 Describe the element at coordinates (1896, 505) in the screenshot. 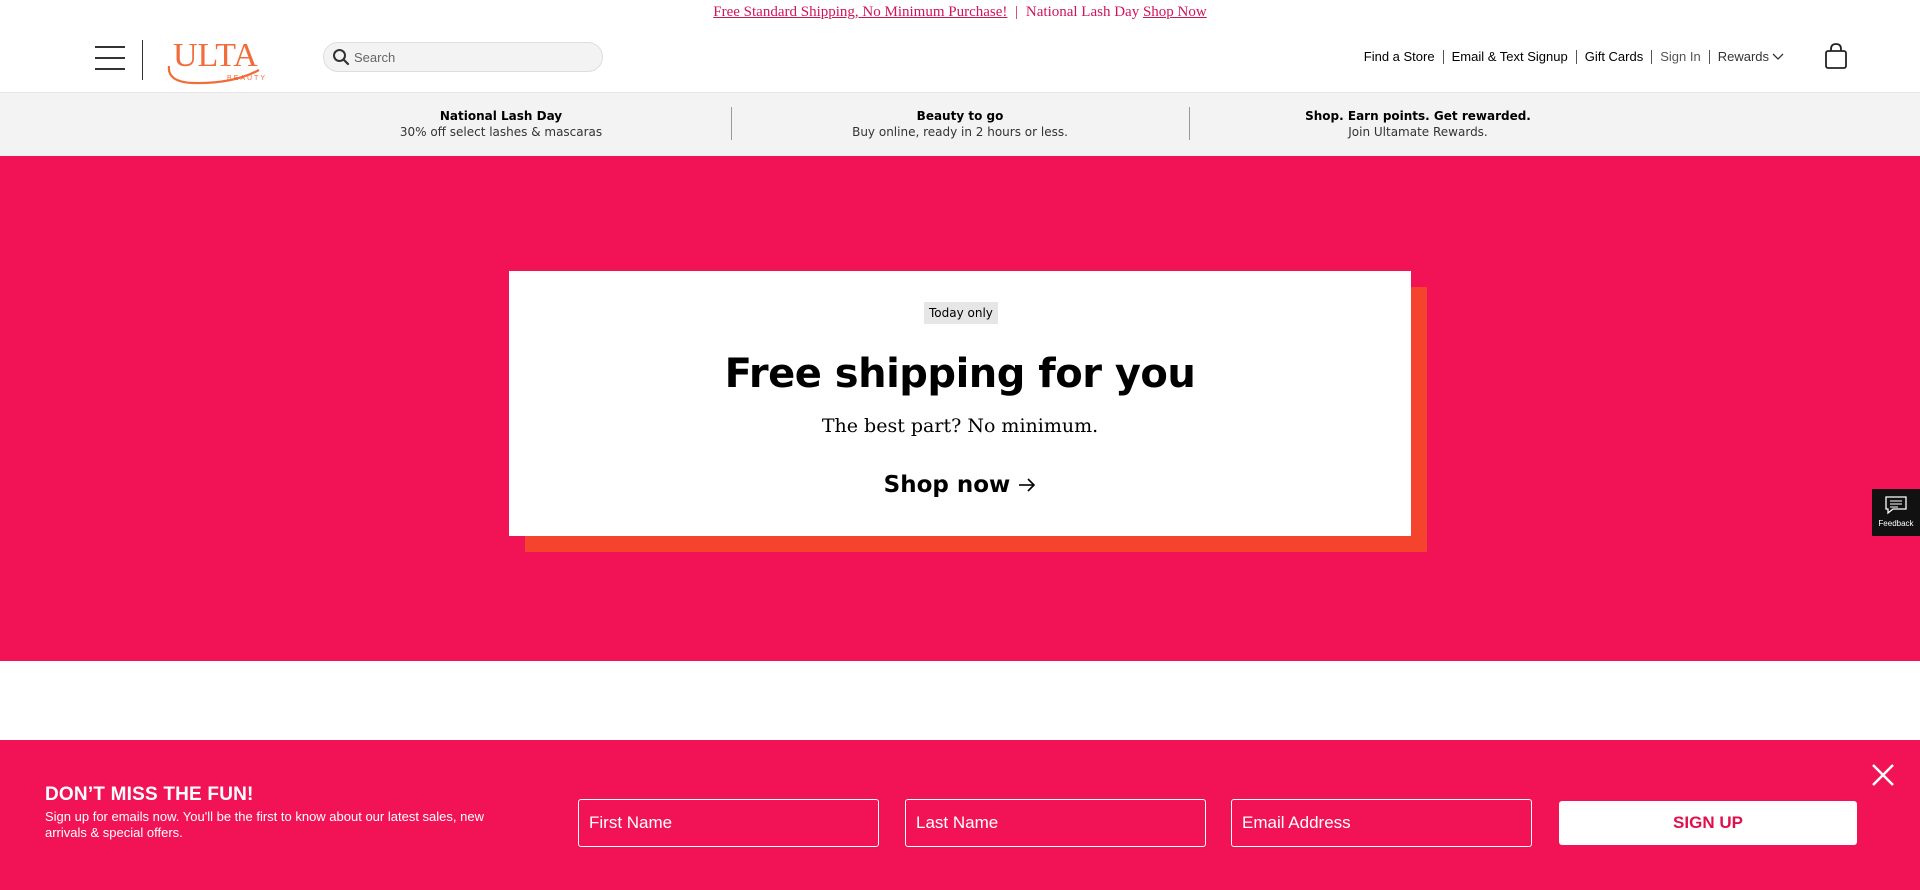

I see `chat-icon` at that location.